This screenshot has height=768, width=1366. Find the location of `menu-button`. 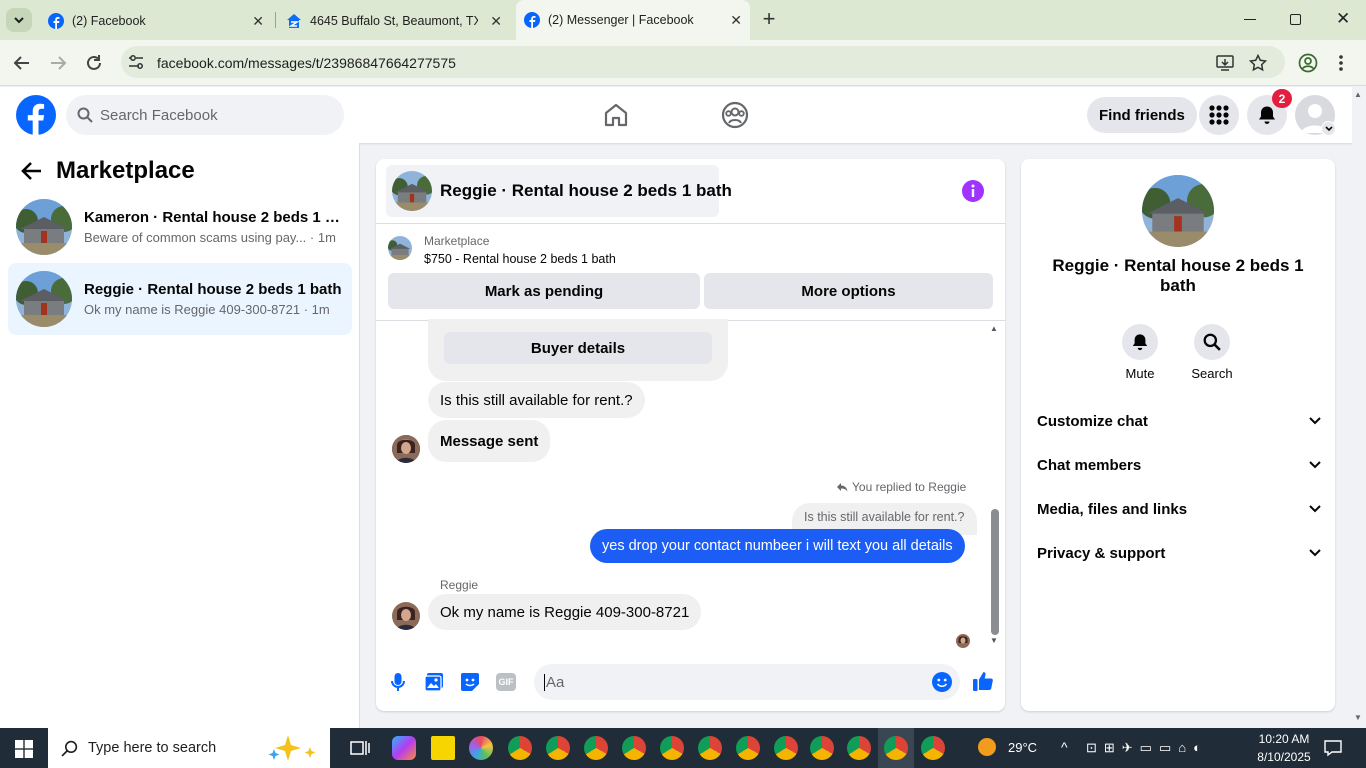

menu-button is located at coordinates (1219, 115).